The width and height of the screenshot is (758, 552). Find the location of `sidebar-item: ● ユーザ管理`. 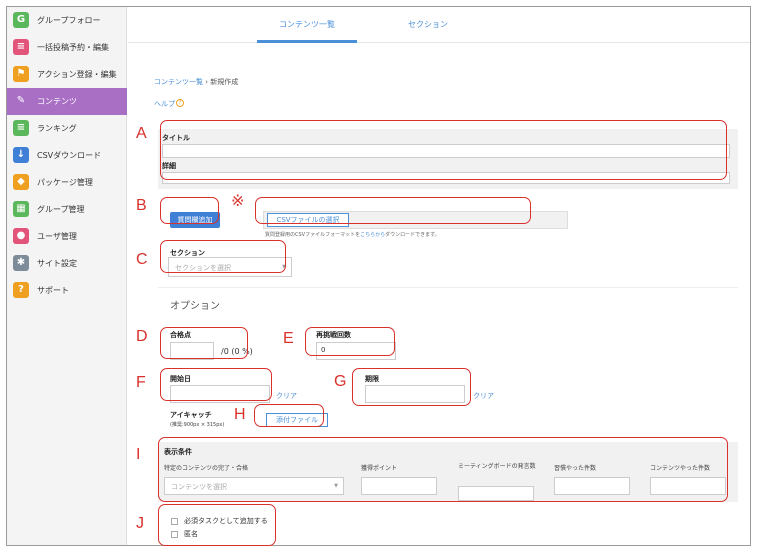

sidebar-item: ● ユーザ管理 is located at coordinates (67, 236).